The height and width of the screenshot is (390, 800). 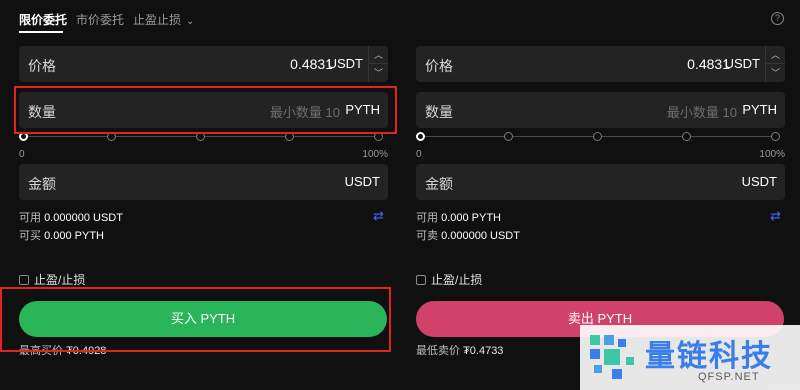 I want to click on buy-price-value: 0.4831, so click(x=311, y=64).